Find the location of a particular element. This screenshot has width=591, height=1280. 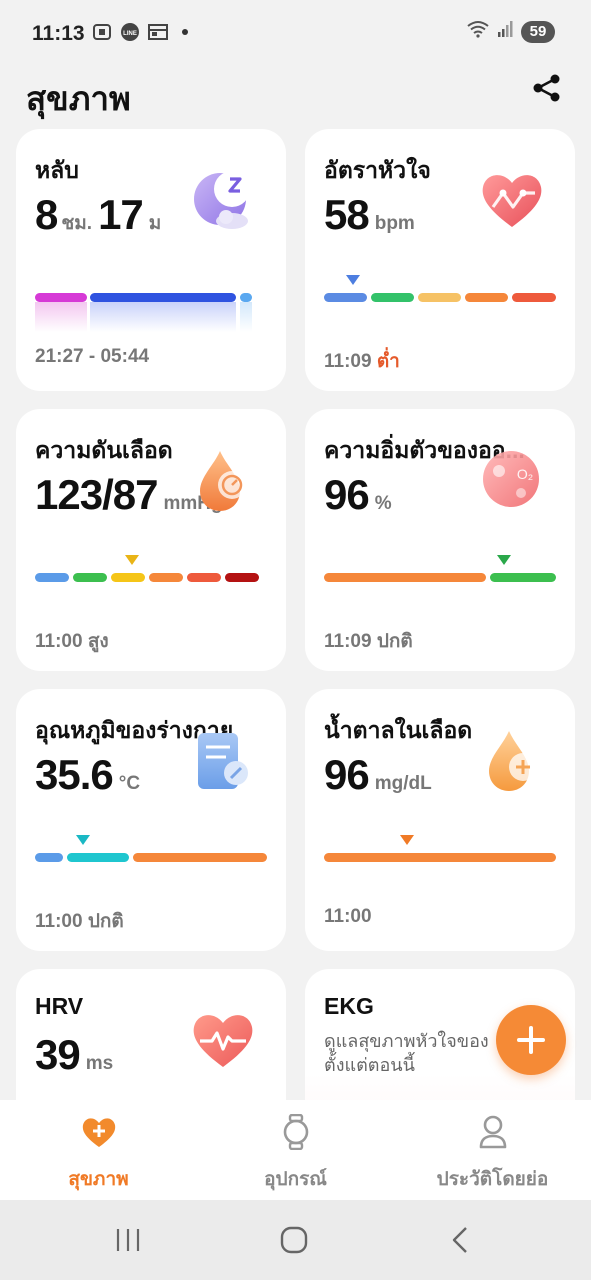

temperature-footer: 11:00 ปกติ is located at coordinates (79, 921).